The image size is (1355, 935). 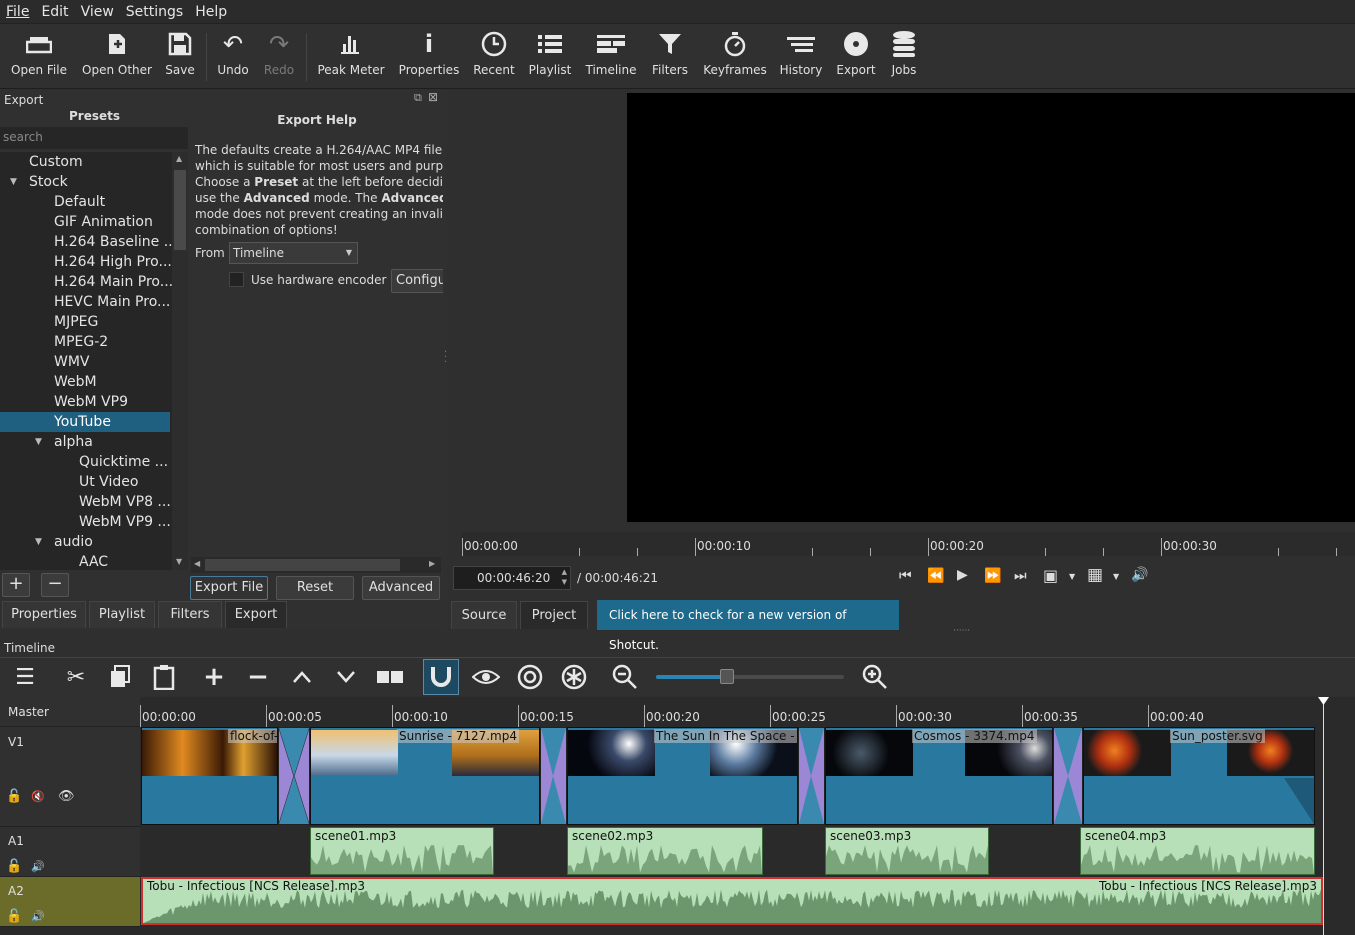 I want to click on skip-previous-icon: ⏮, so click(x=905, y=576).